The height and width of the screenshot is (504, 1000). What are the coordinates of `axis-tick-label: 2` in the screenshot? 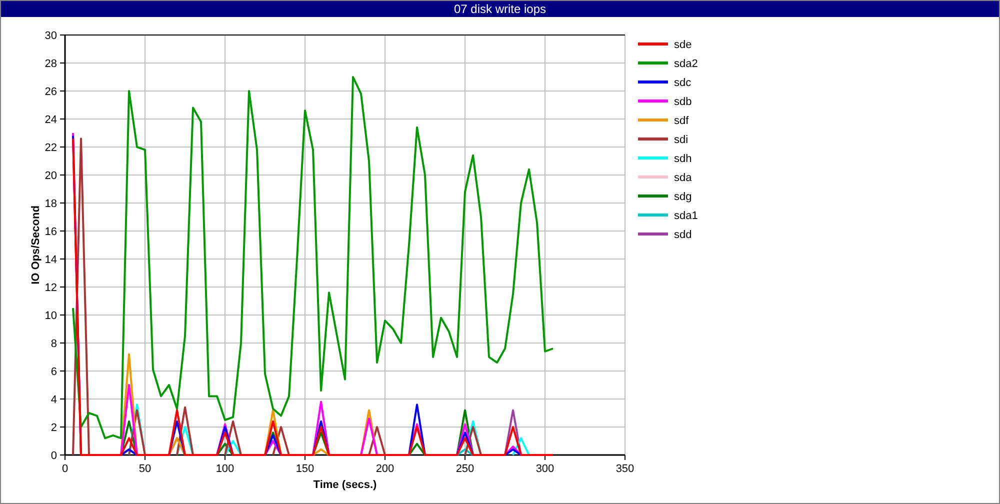 It's located at (53, 428).